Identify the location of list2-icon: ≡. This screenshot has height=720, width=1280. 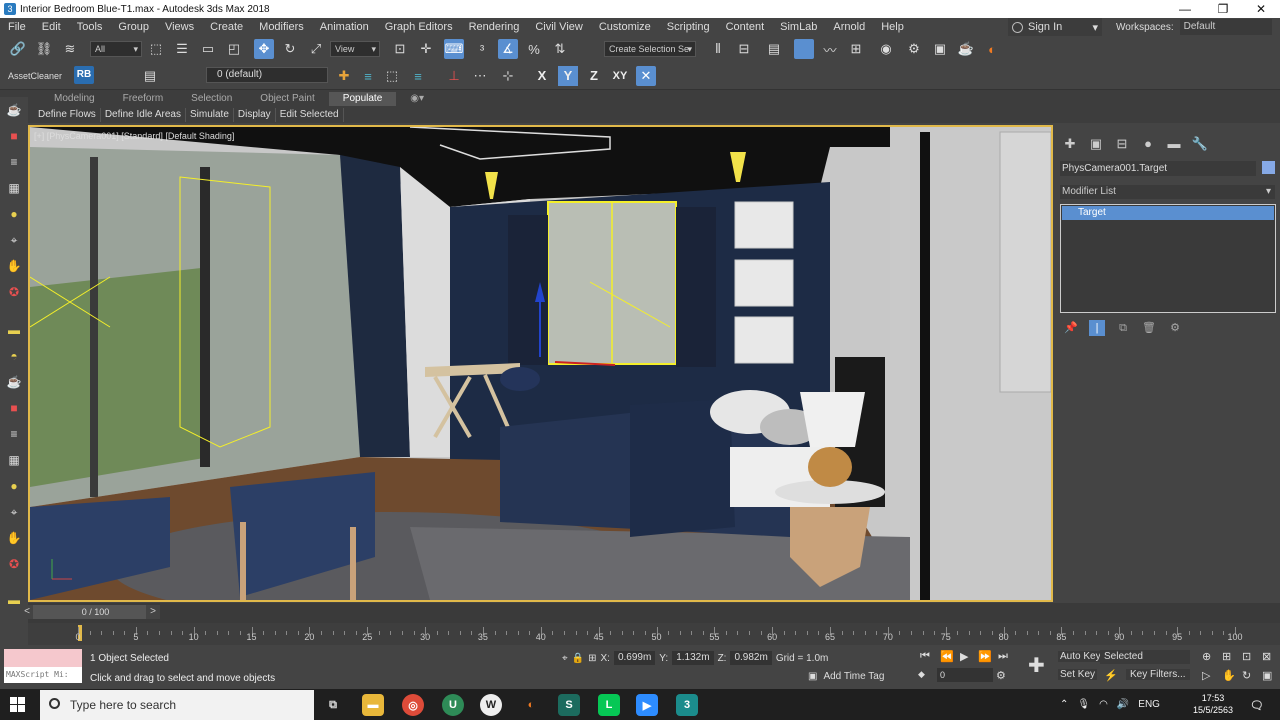
(14, 434).